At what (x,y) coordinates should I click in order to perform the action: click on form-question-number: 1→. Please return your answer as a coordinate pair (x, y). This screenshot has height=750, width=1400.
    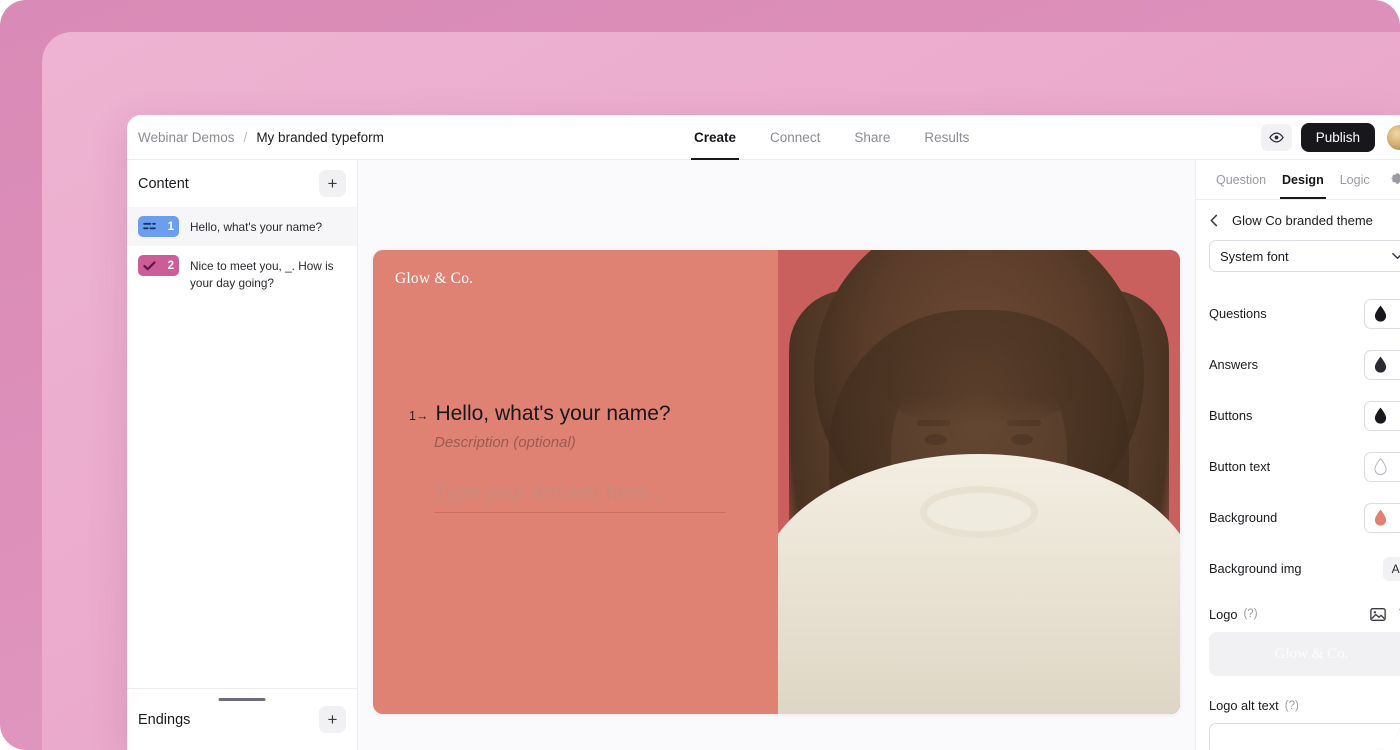
    Looking at the image, I should click on (418, 416).